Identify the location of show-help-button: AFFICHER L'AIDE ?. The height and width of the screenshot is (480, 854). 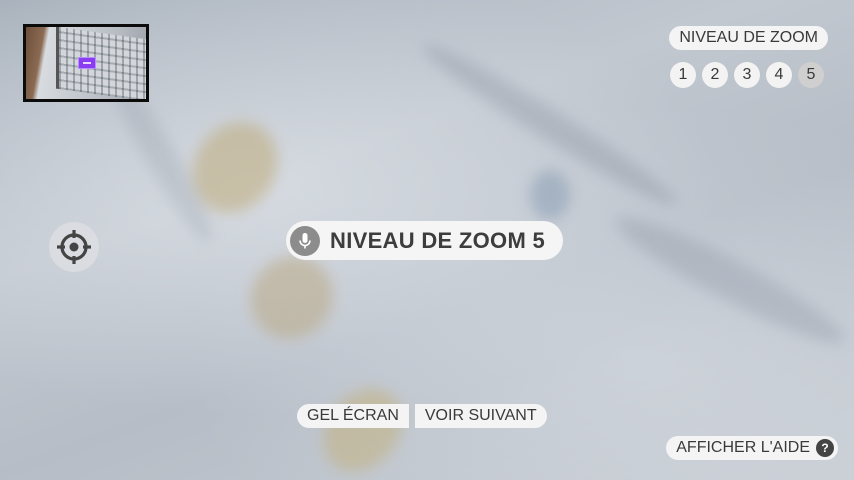
(752, 448).